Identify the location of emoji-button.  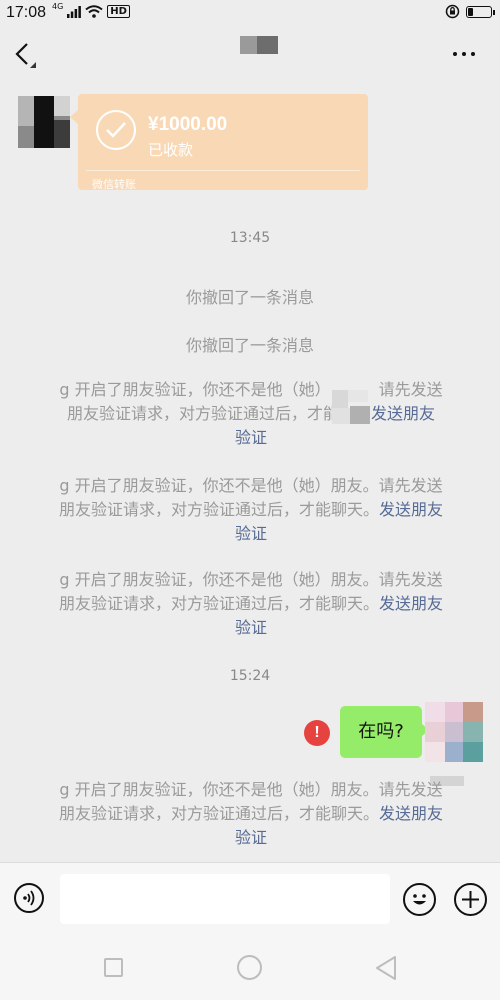
(419, 899).